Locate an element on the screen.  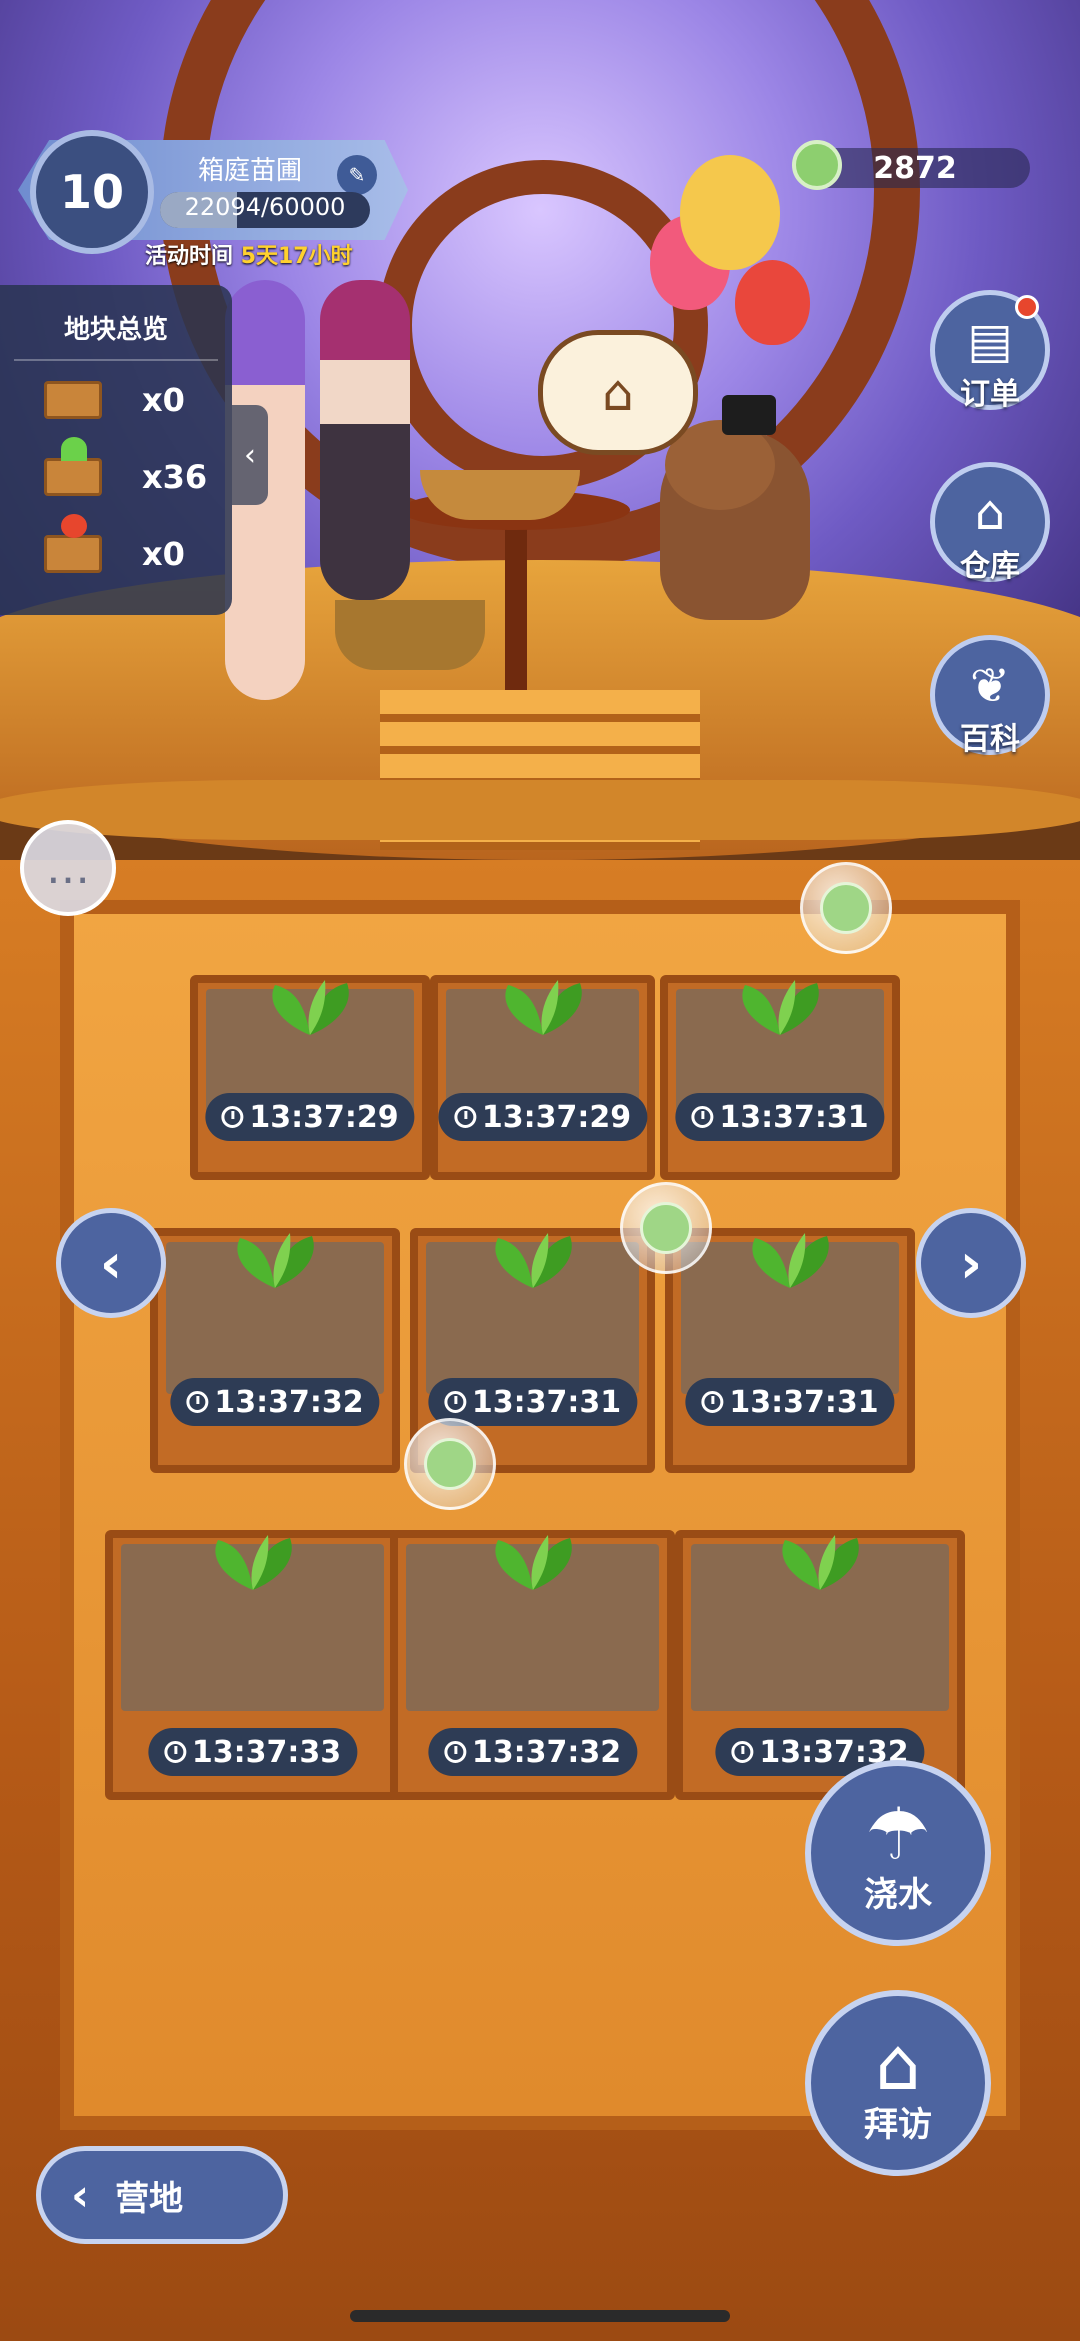
edit-name-button: ✎ is located at coordinates (357, 175).